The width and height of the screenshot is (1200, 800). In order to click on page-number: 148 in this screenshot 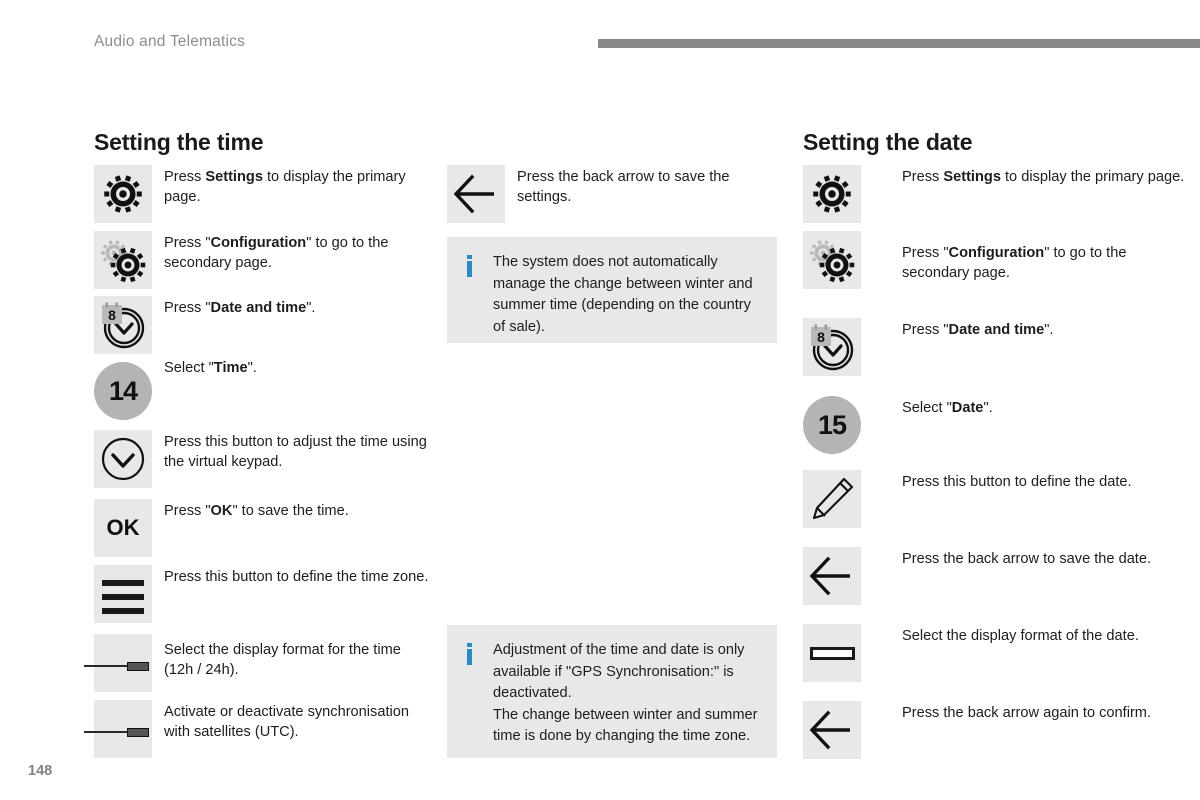, I will do `click(40, 771)`.